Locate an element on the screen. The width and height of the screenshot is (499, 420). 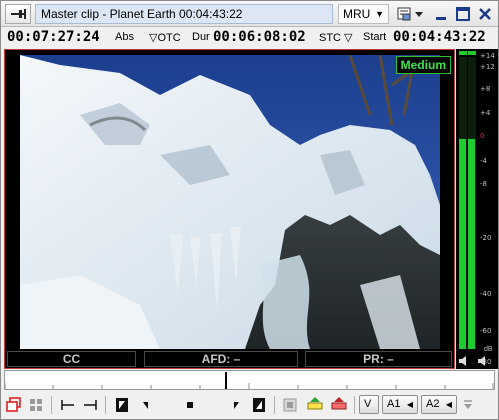
step-back-button is located at coordinates (146, 405).